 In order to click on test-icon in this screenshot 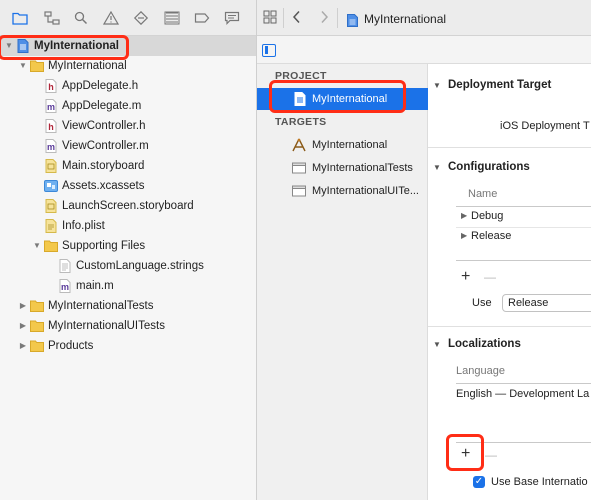, I will do `click(141, 18)`.